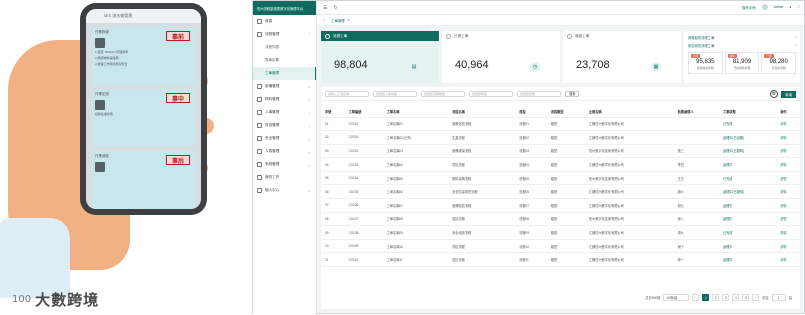 This screenshot has height=315, width=805. I want to click on filter-status-select: 請選擇工單狀態, so click(395, 93).